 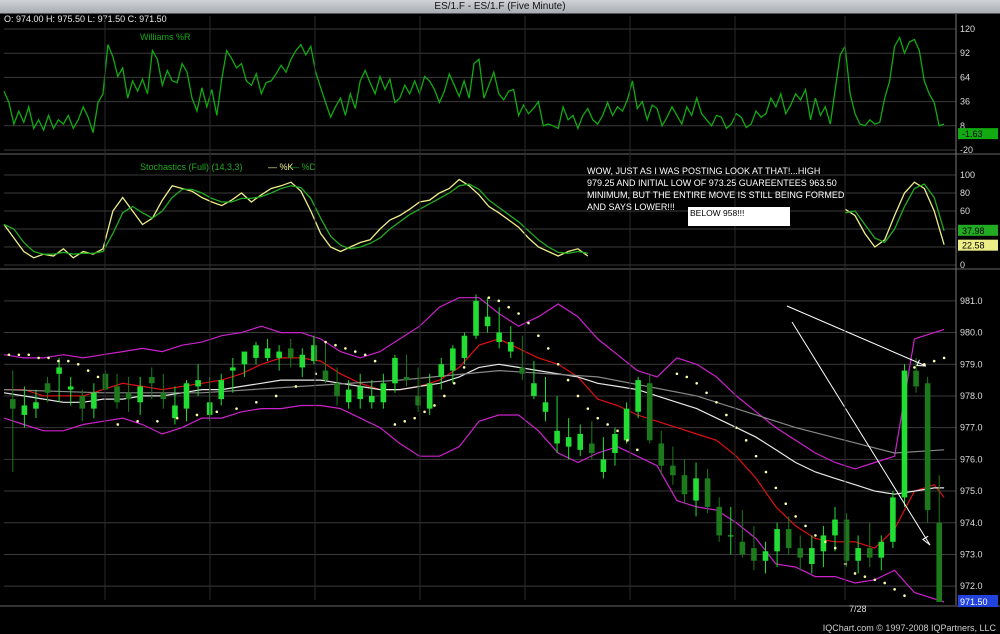 What do you see at coordinates (971, 364) in the screenshot?
I see `y-tick-label: 979.0` at bounding box center [971, 364].